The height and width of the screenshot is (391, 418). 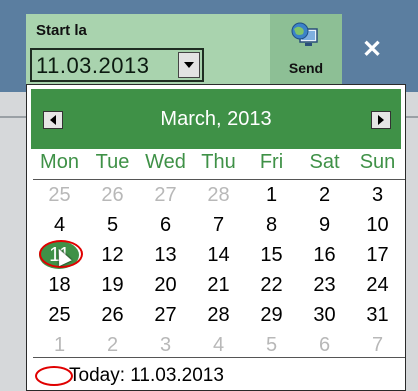 I want to click on day-cell: 31, so click(x=377, y=315).